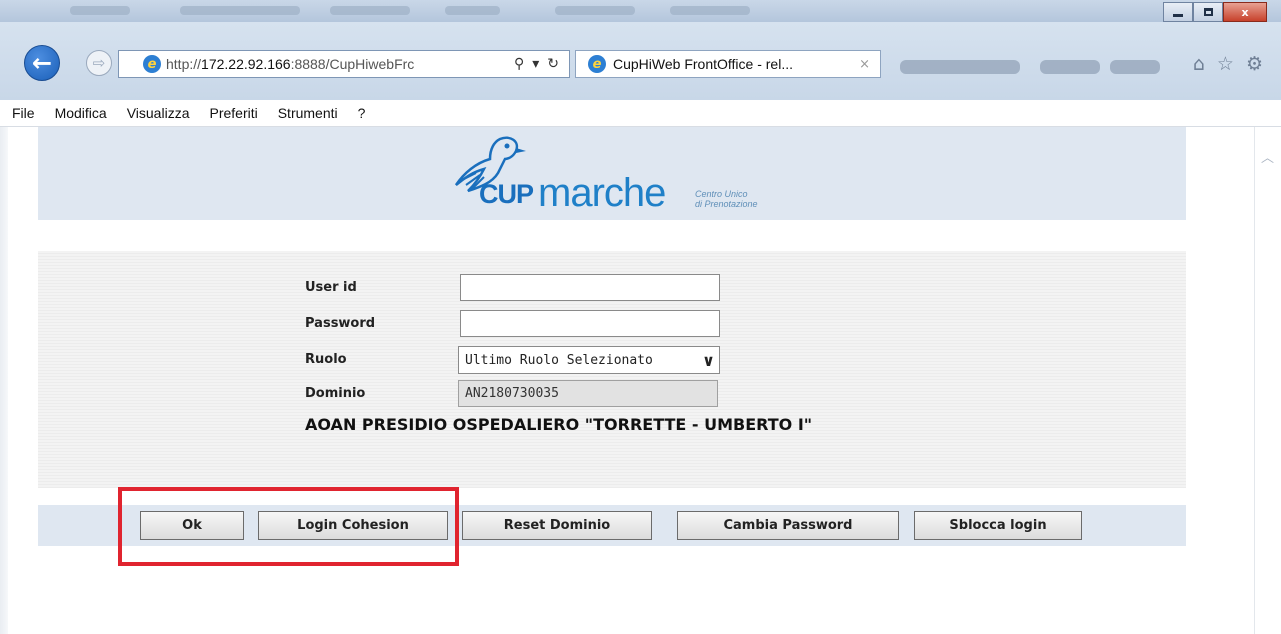 Image resolution: width=1281 pixels, height=634 pixels. I want to click on logo-subtitle: Centro Unico di Prenotazione, so click(726, 199).